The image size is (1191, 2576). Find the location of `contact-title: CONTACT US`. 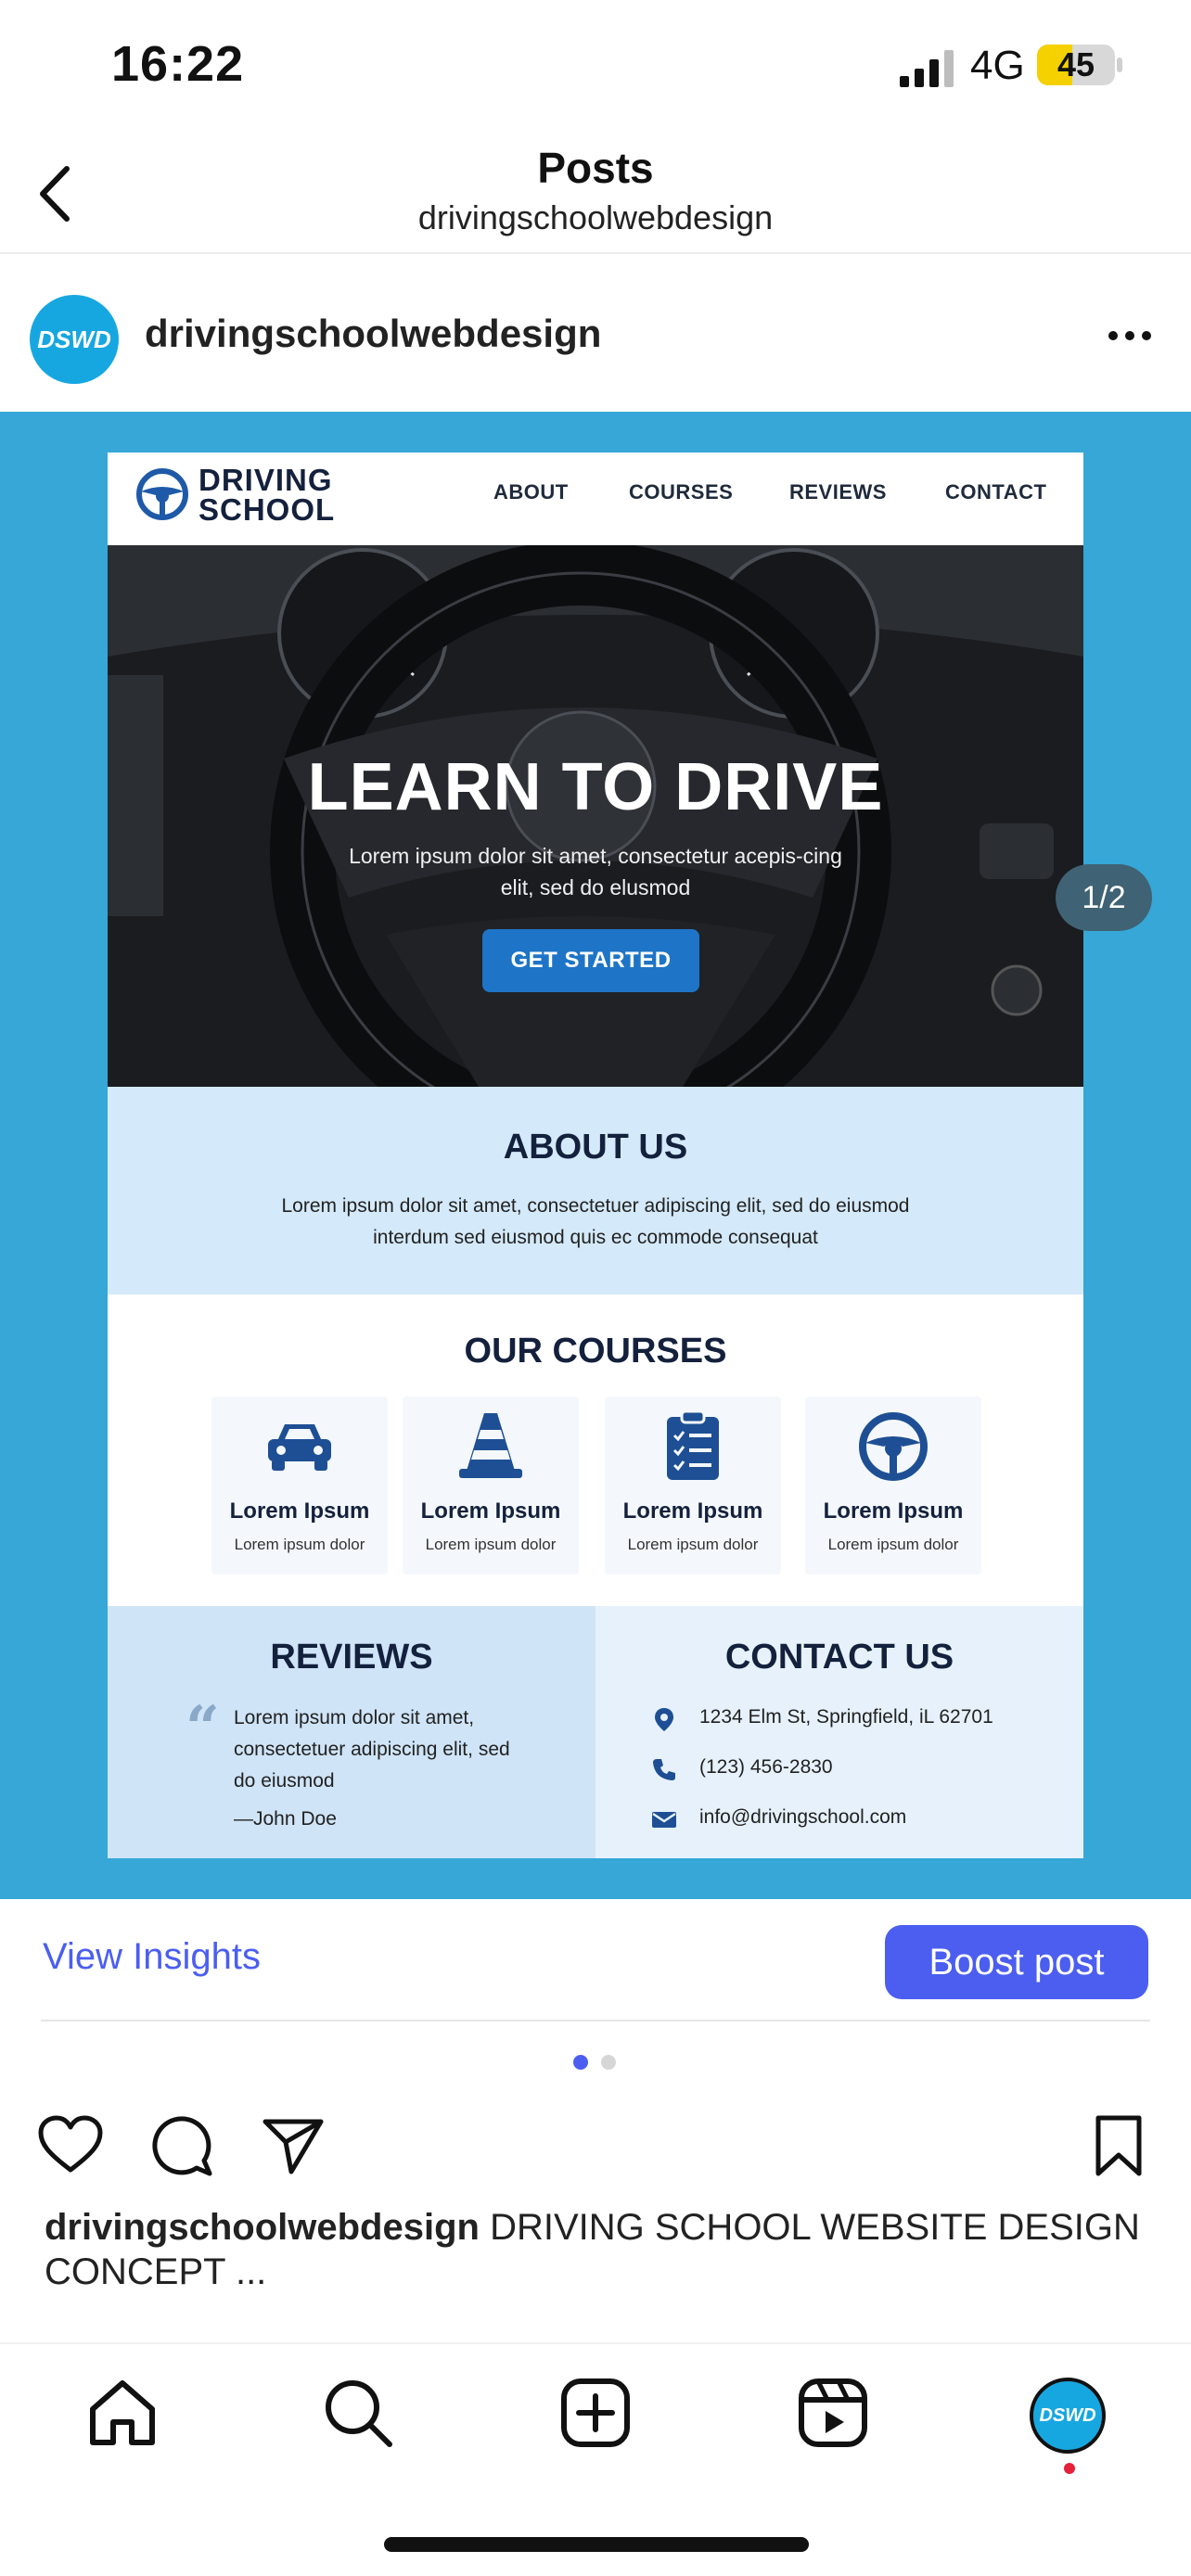

contact-title: CONTACT US is located at coordinates (839, 1658).